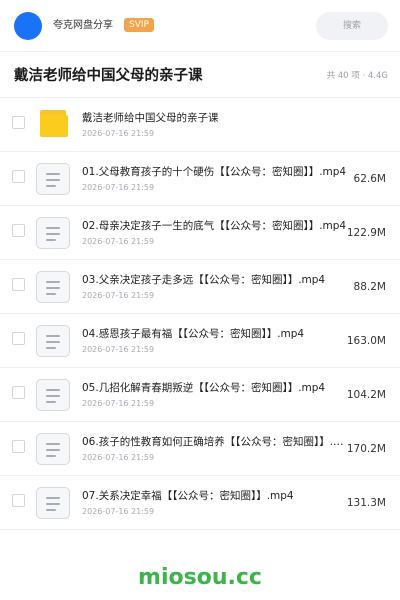 The image size is (400, 600). Describe the element at coordinates (369, 179) in the screenshot. I see `item-size: 62.6M` at that location.